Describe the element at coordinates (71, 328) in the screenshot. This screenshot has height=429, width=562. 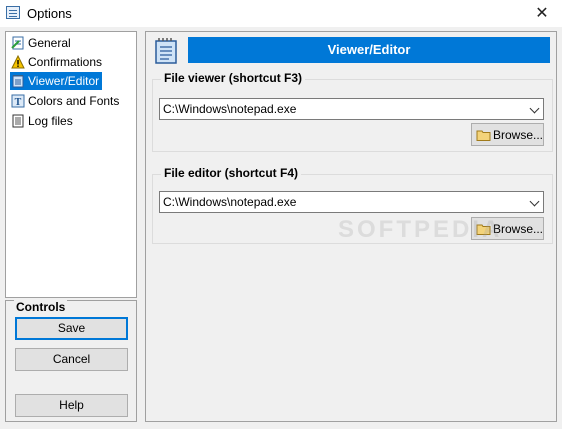
I see `save-button: Save` at that location.